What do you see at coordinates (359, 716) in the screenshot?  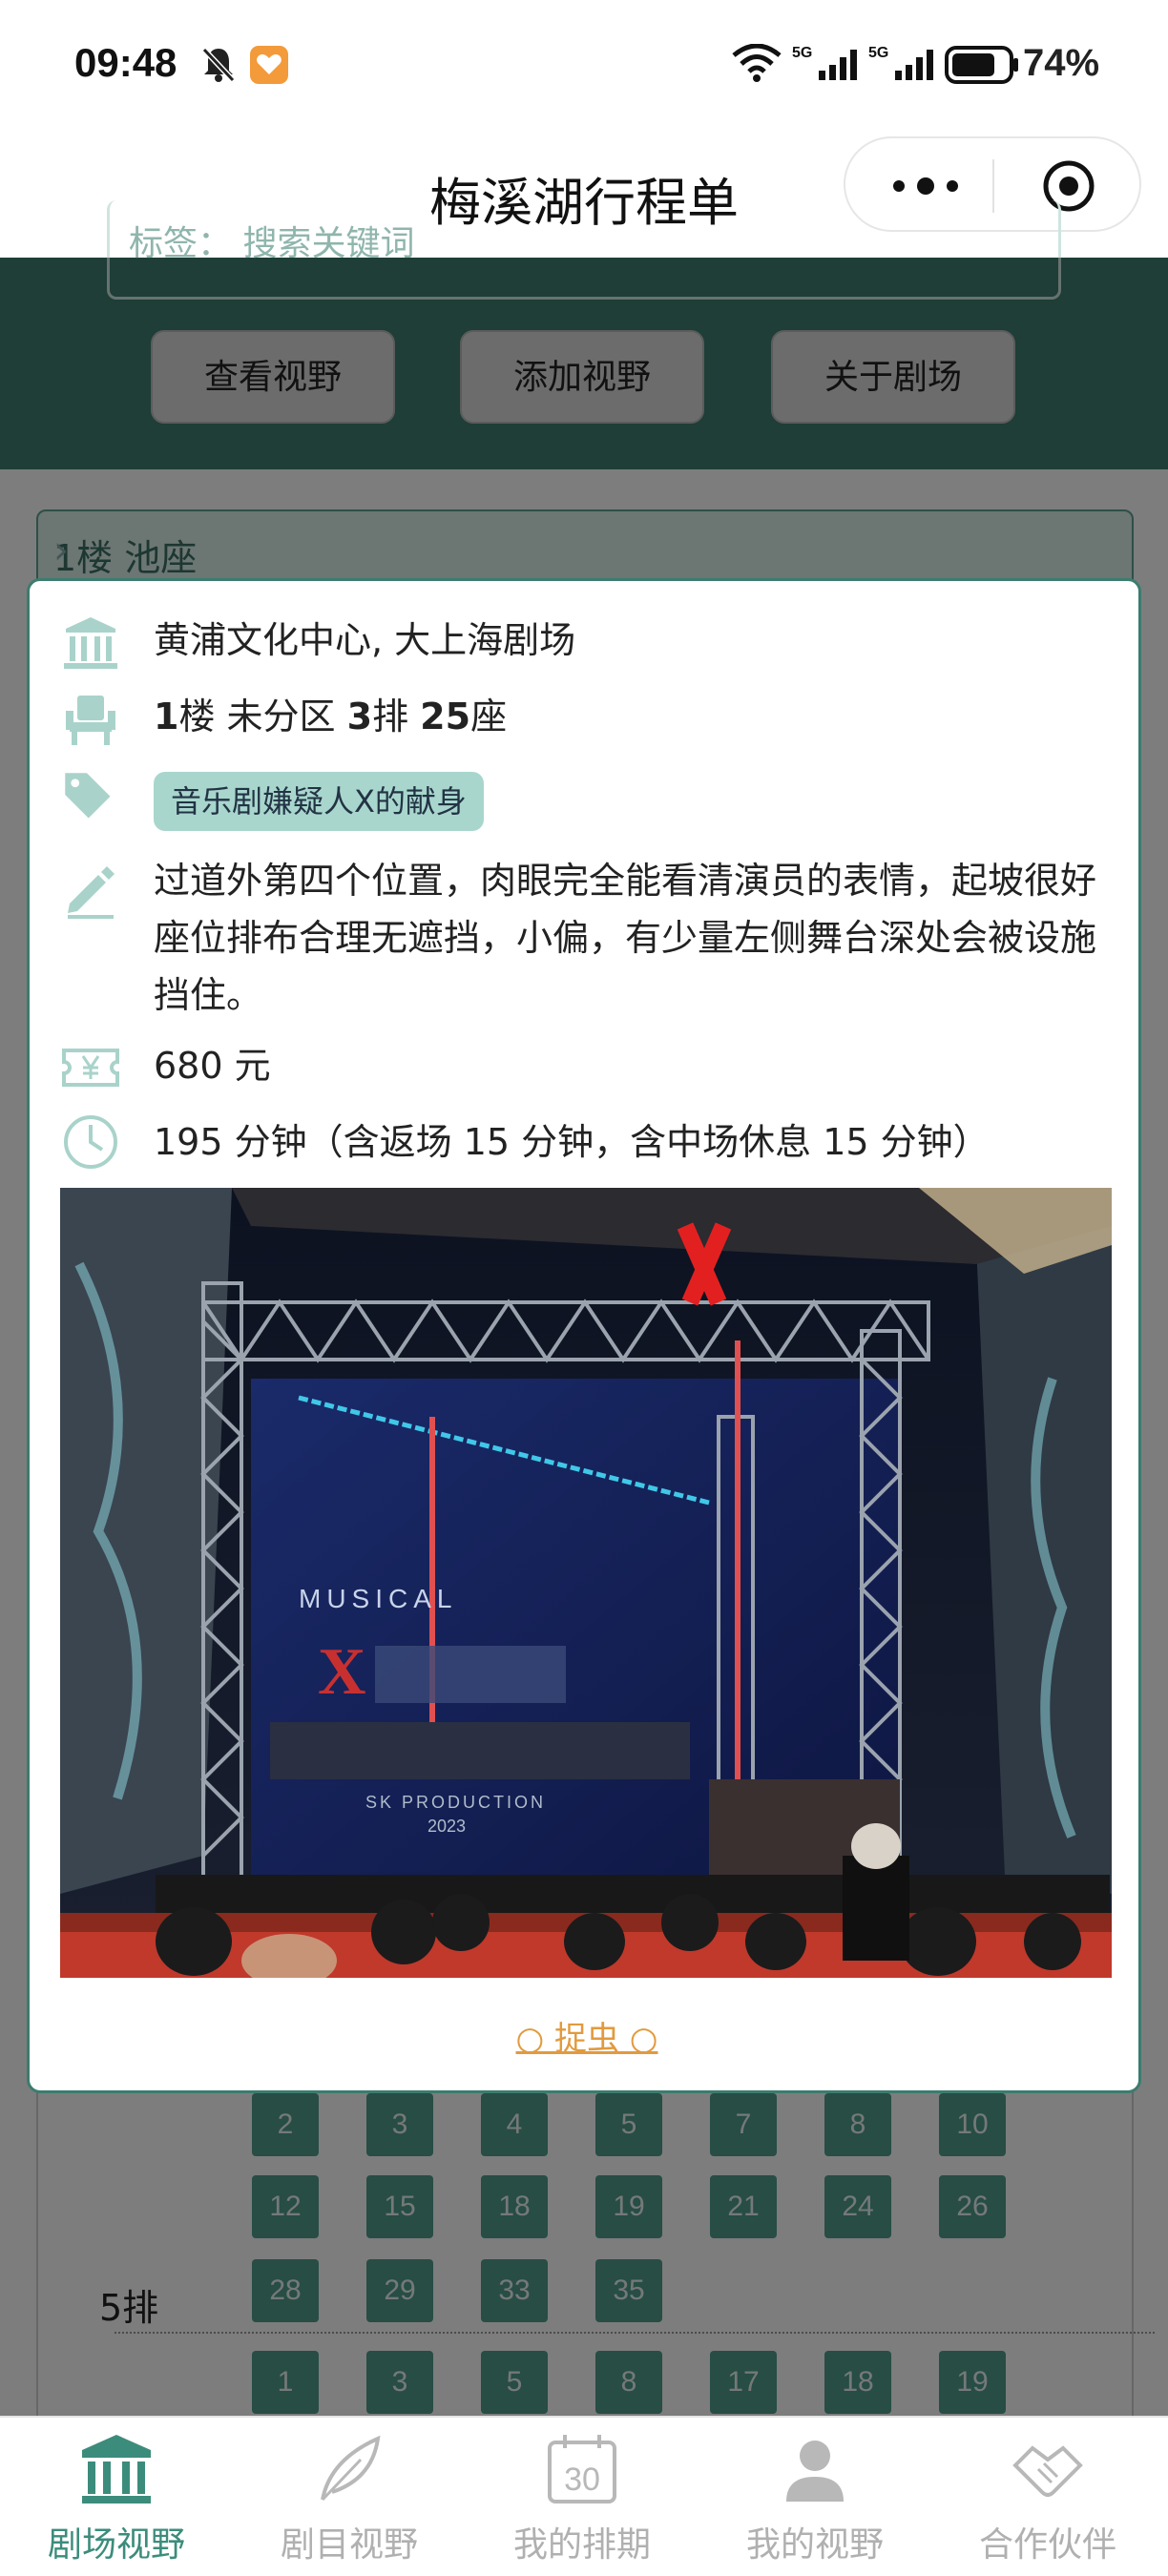 I see `row-number: 3` at bounding box center [359, 716].